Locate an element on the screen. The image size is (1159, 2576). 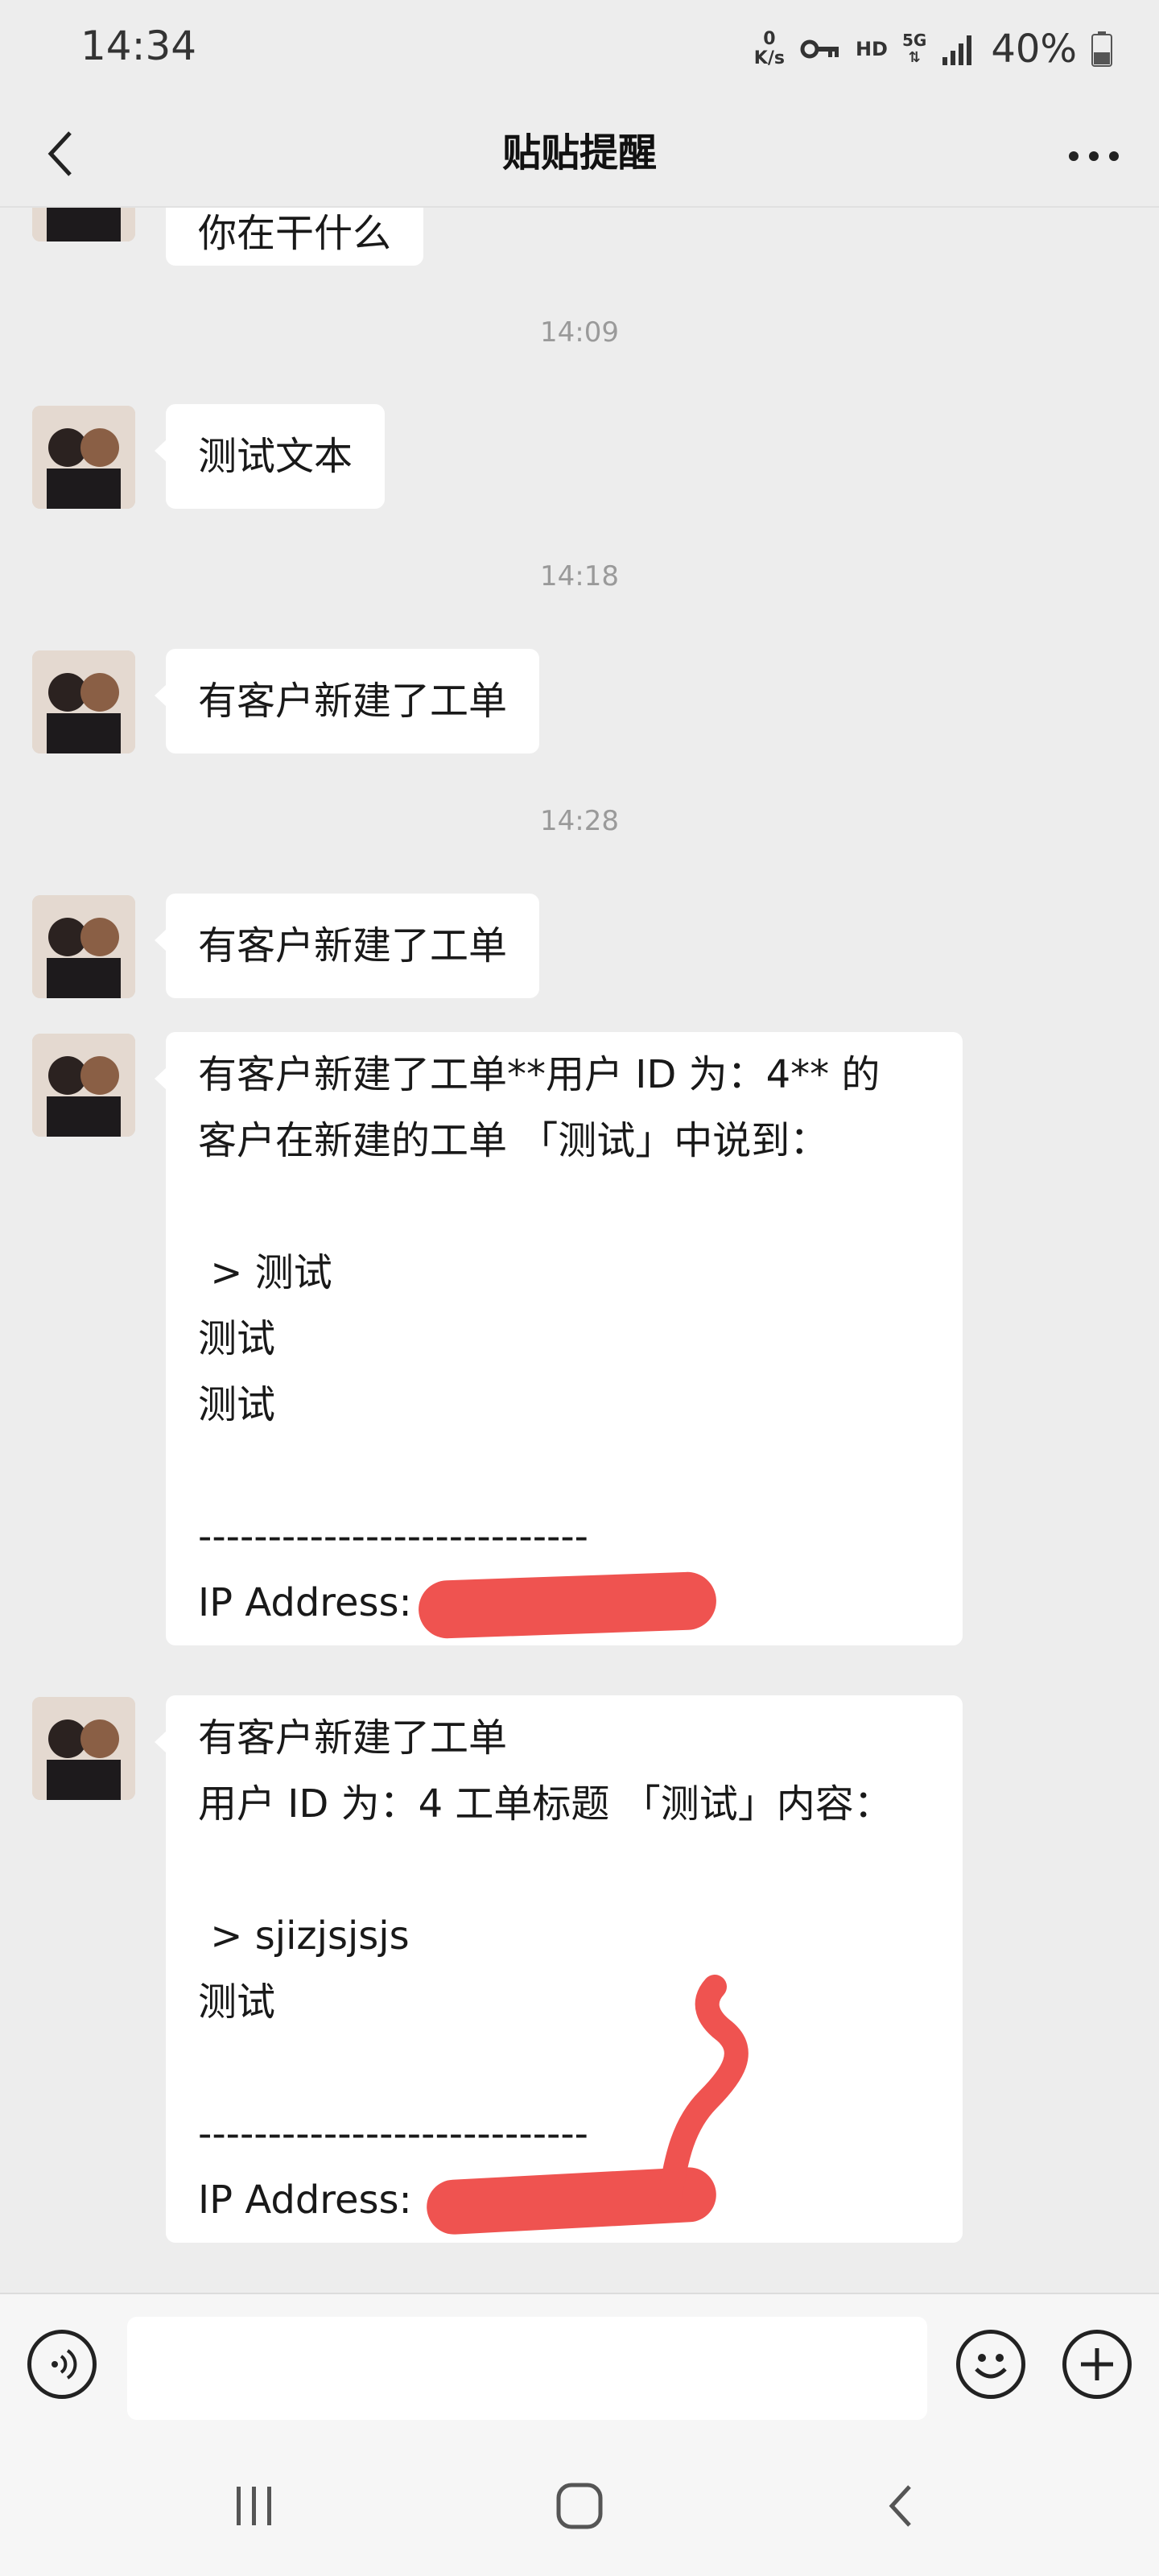
input-bar is located at coordinates (579, 2366).